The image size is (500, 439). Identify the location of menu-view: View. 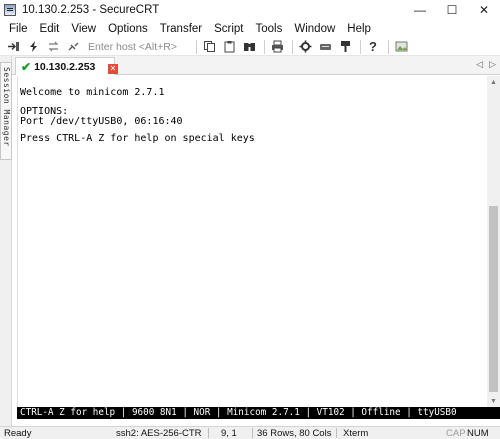
(83, 29).